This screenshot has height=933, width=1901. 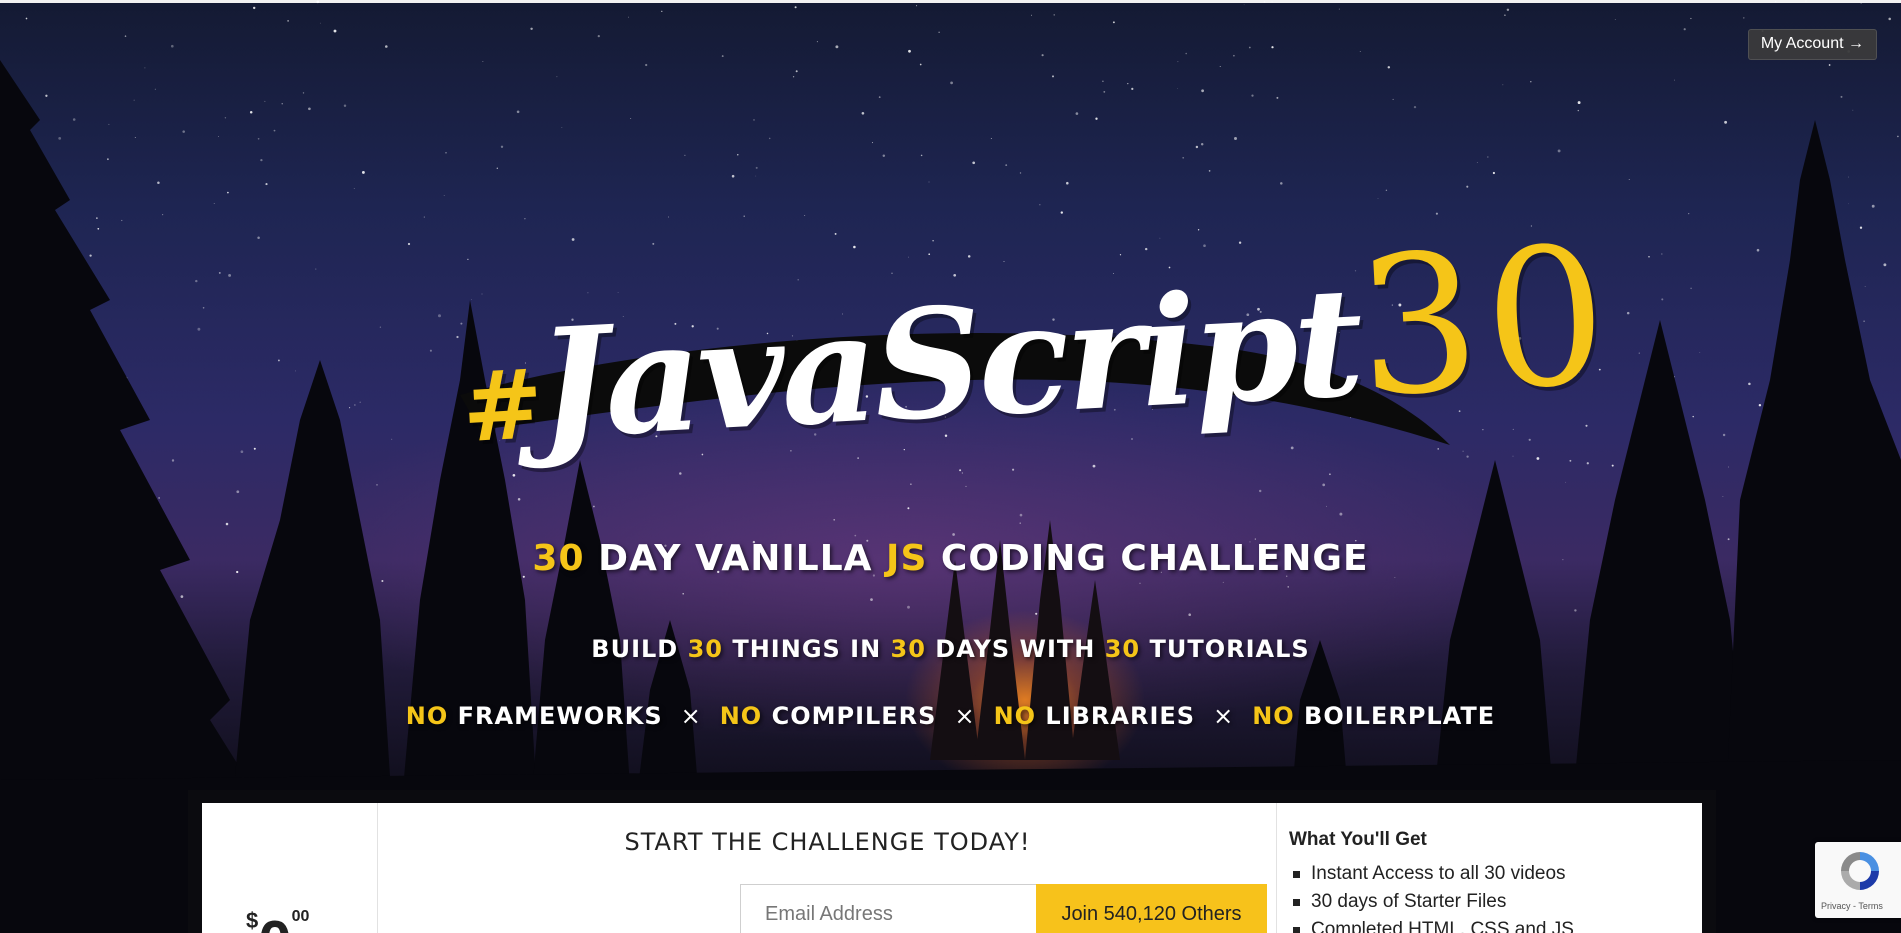 What do you see at coordinates (1395, 716) in the screenshot?
I see `no-item-boilerplate: BOILERPLATE` at bounding box center [1395, 716].